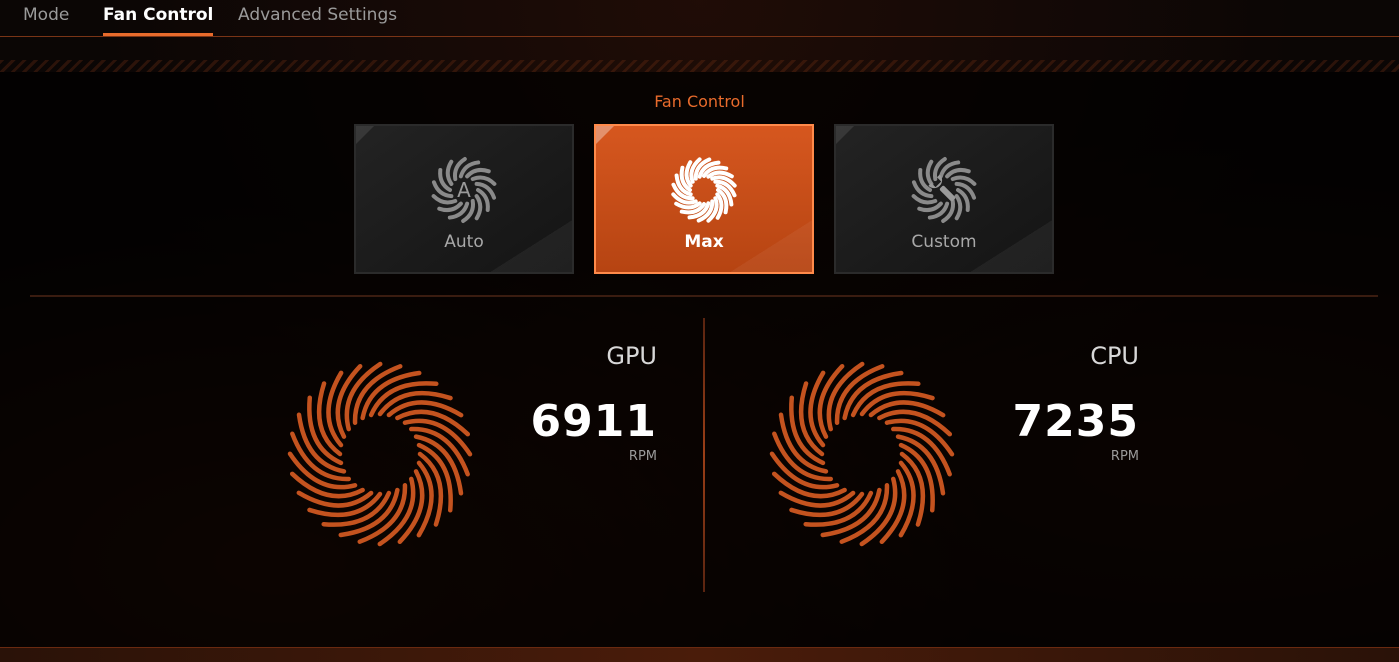  I want to click on decorative-stripe, so click(699, 66).